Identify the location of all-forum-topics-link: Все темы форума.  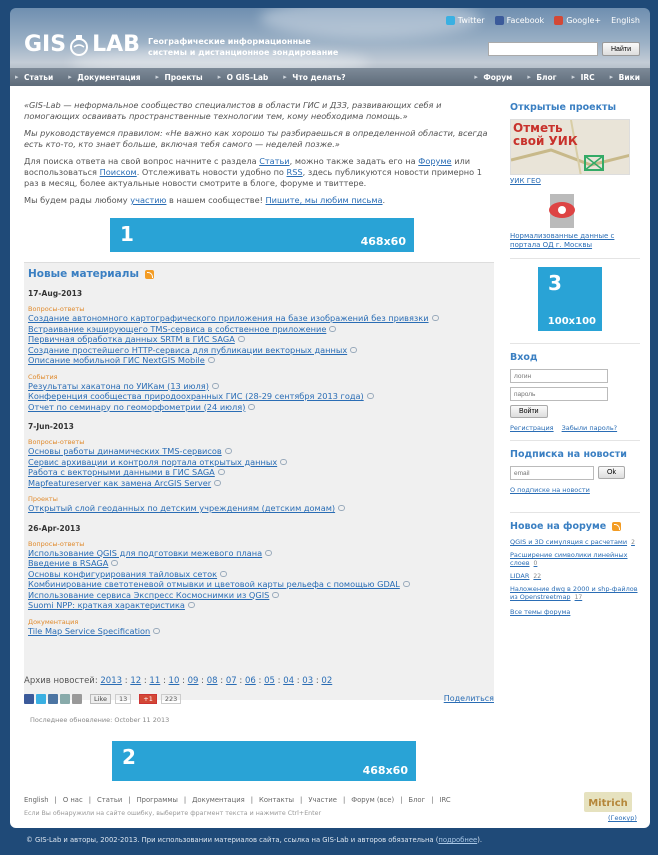
(575, 612).